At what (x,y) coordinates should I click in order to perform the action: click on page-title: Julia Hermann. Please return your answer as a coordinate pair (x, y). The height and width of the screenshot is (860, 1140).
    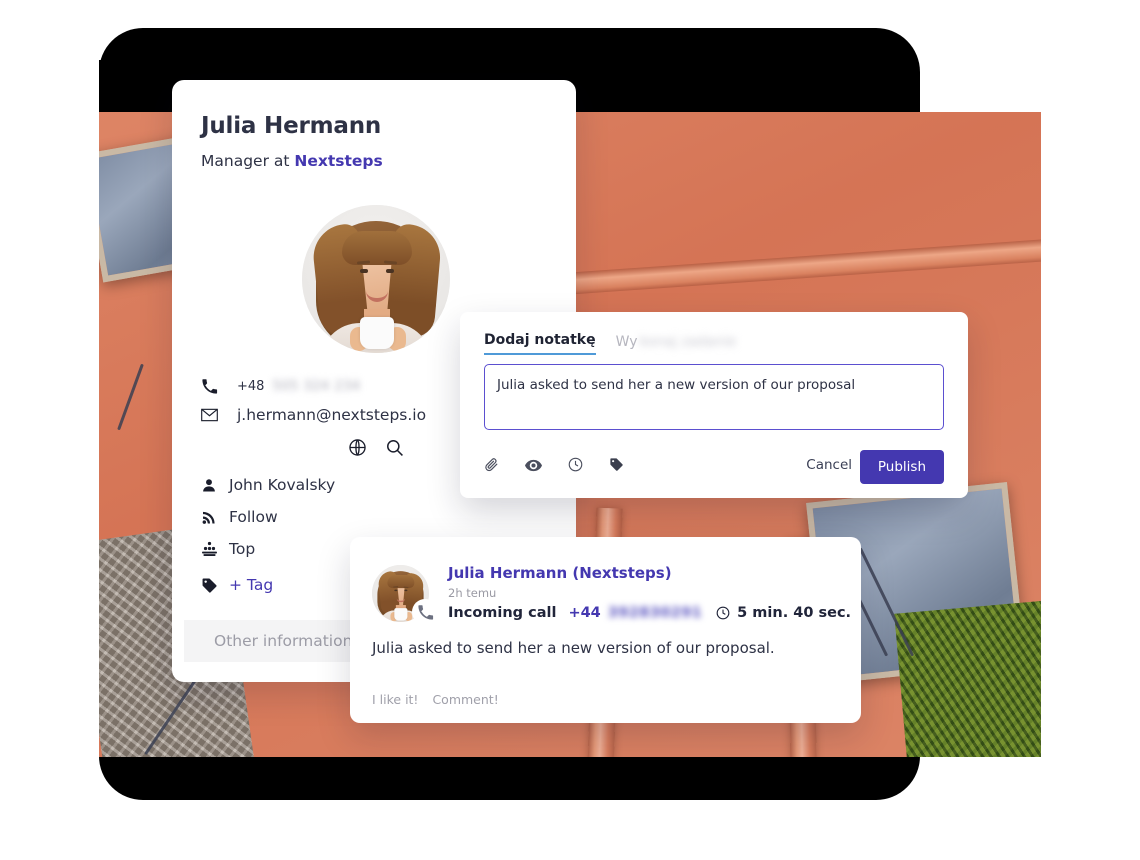
    Looking at the image, I should click on (291, 126).